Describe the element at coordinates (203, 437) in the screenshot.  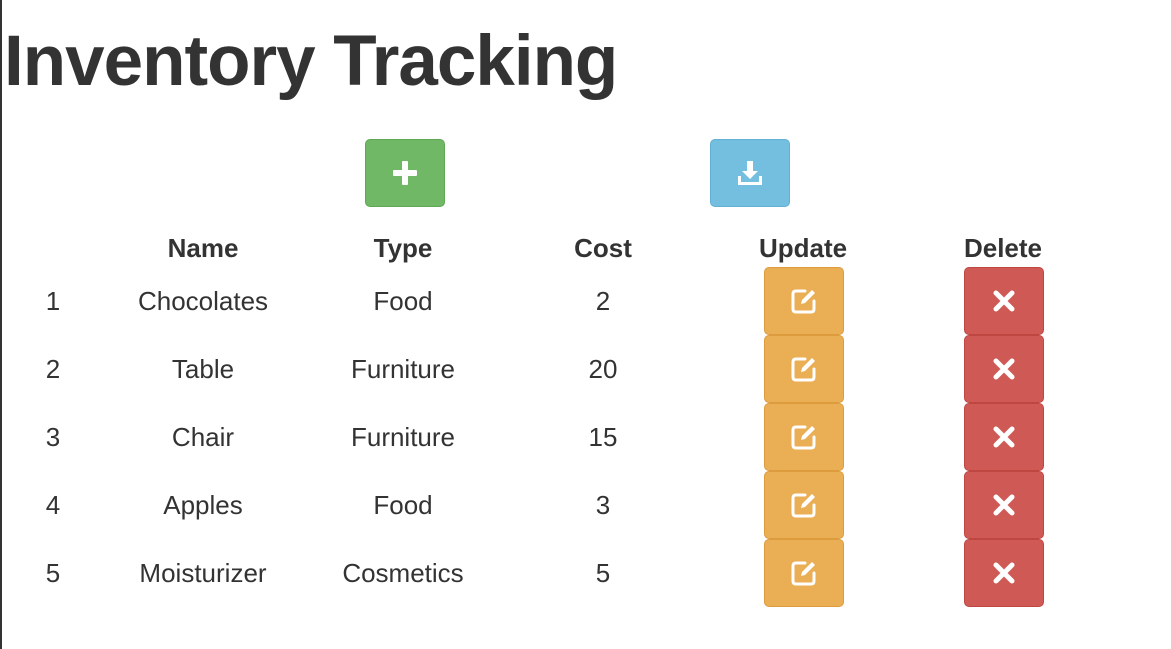
I see `item-name-cell: Chair` at that location.